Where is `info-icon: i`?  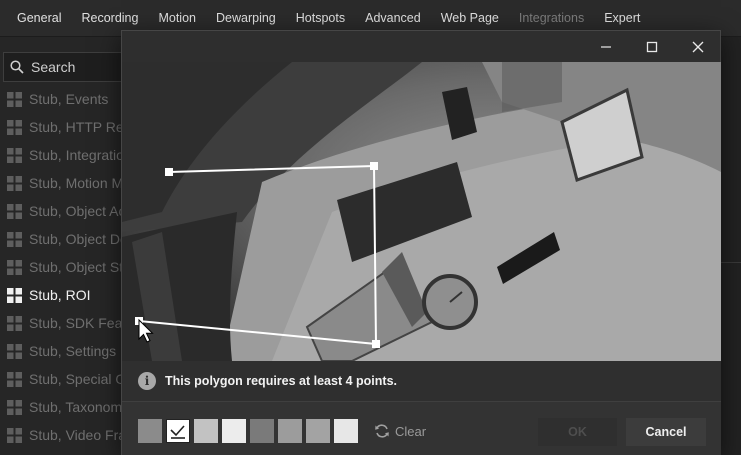 info-icon: i is located at coordinates (147, 381).